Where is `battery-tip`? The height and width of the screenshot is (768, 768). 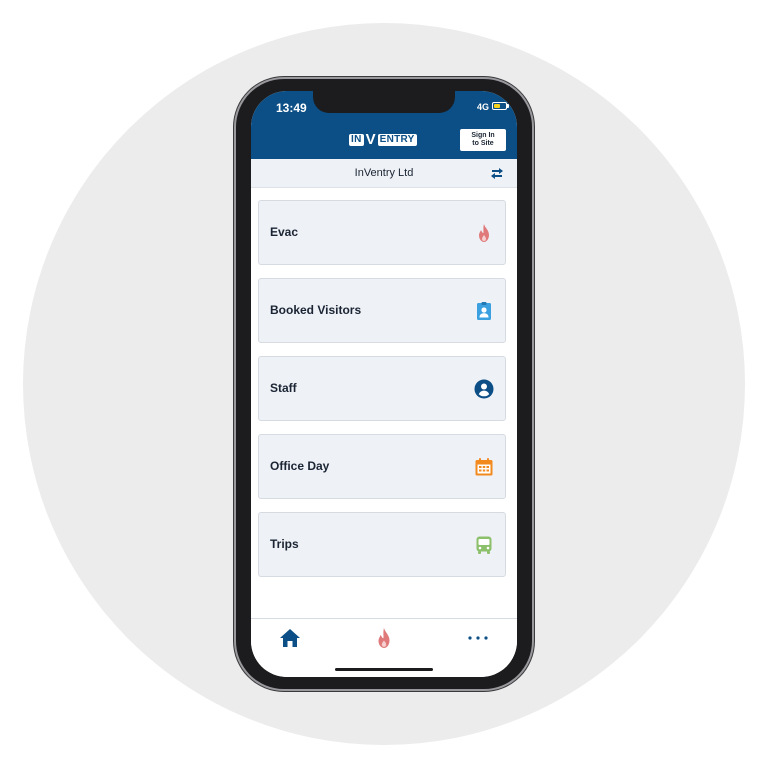
battery-tip is located at coordinates (508, 106).